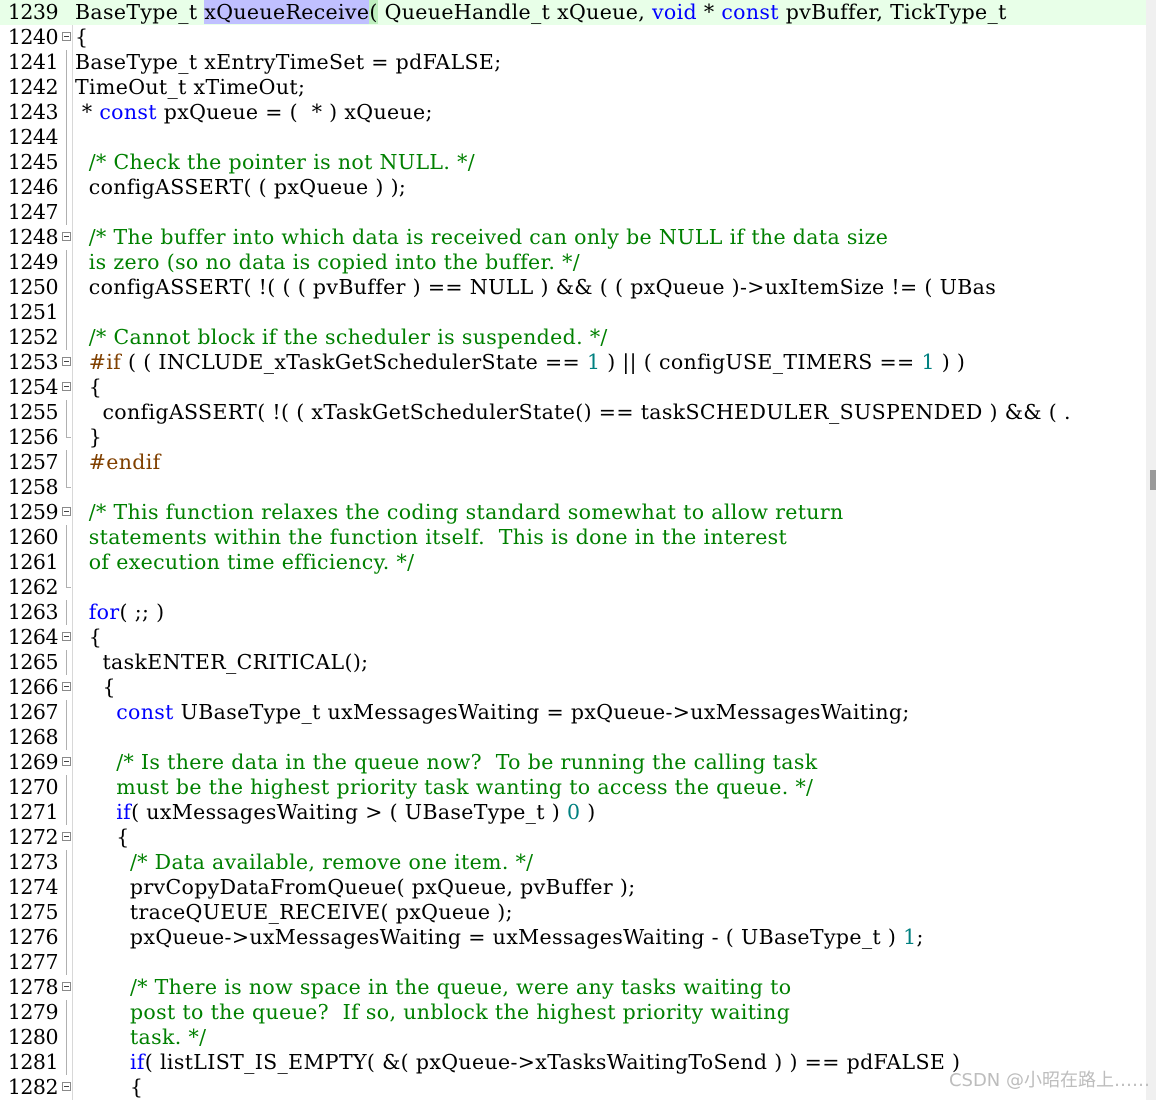 This screenshot has width=1156, height=1100. I want to click on code-line: 1257 #endif, so click(573, 462).